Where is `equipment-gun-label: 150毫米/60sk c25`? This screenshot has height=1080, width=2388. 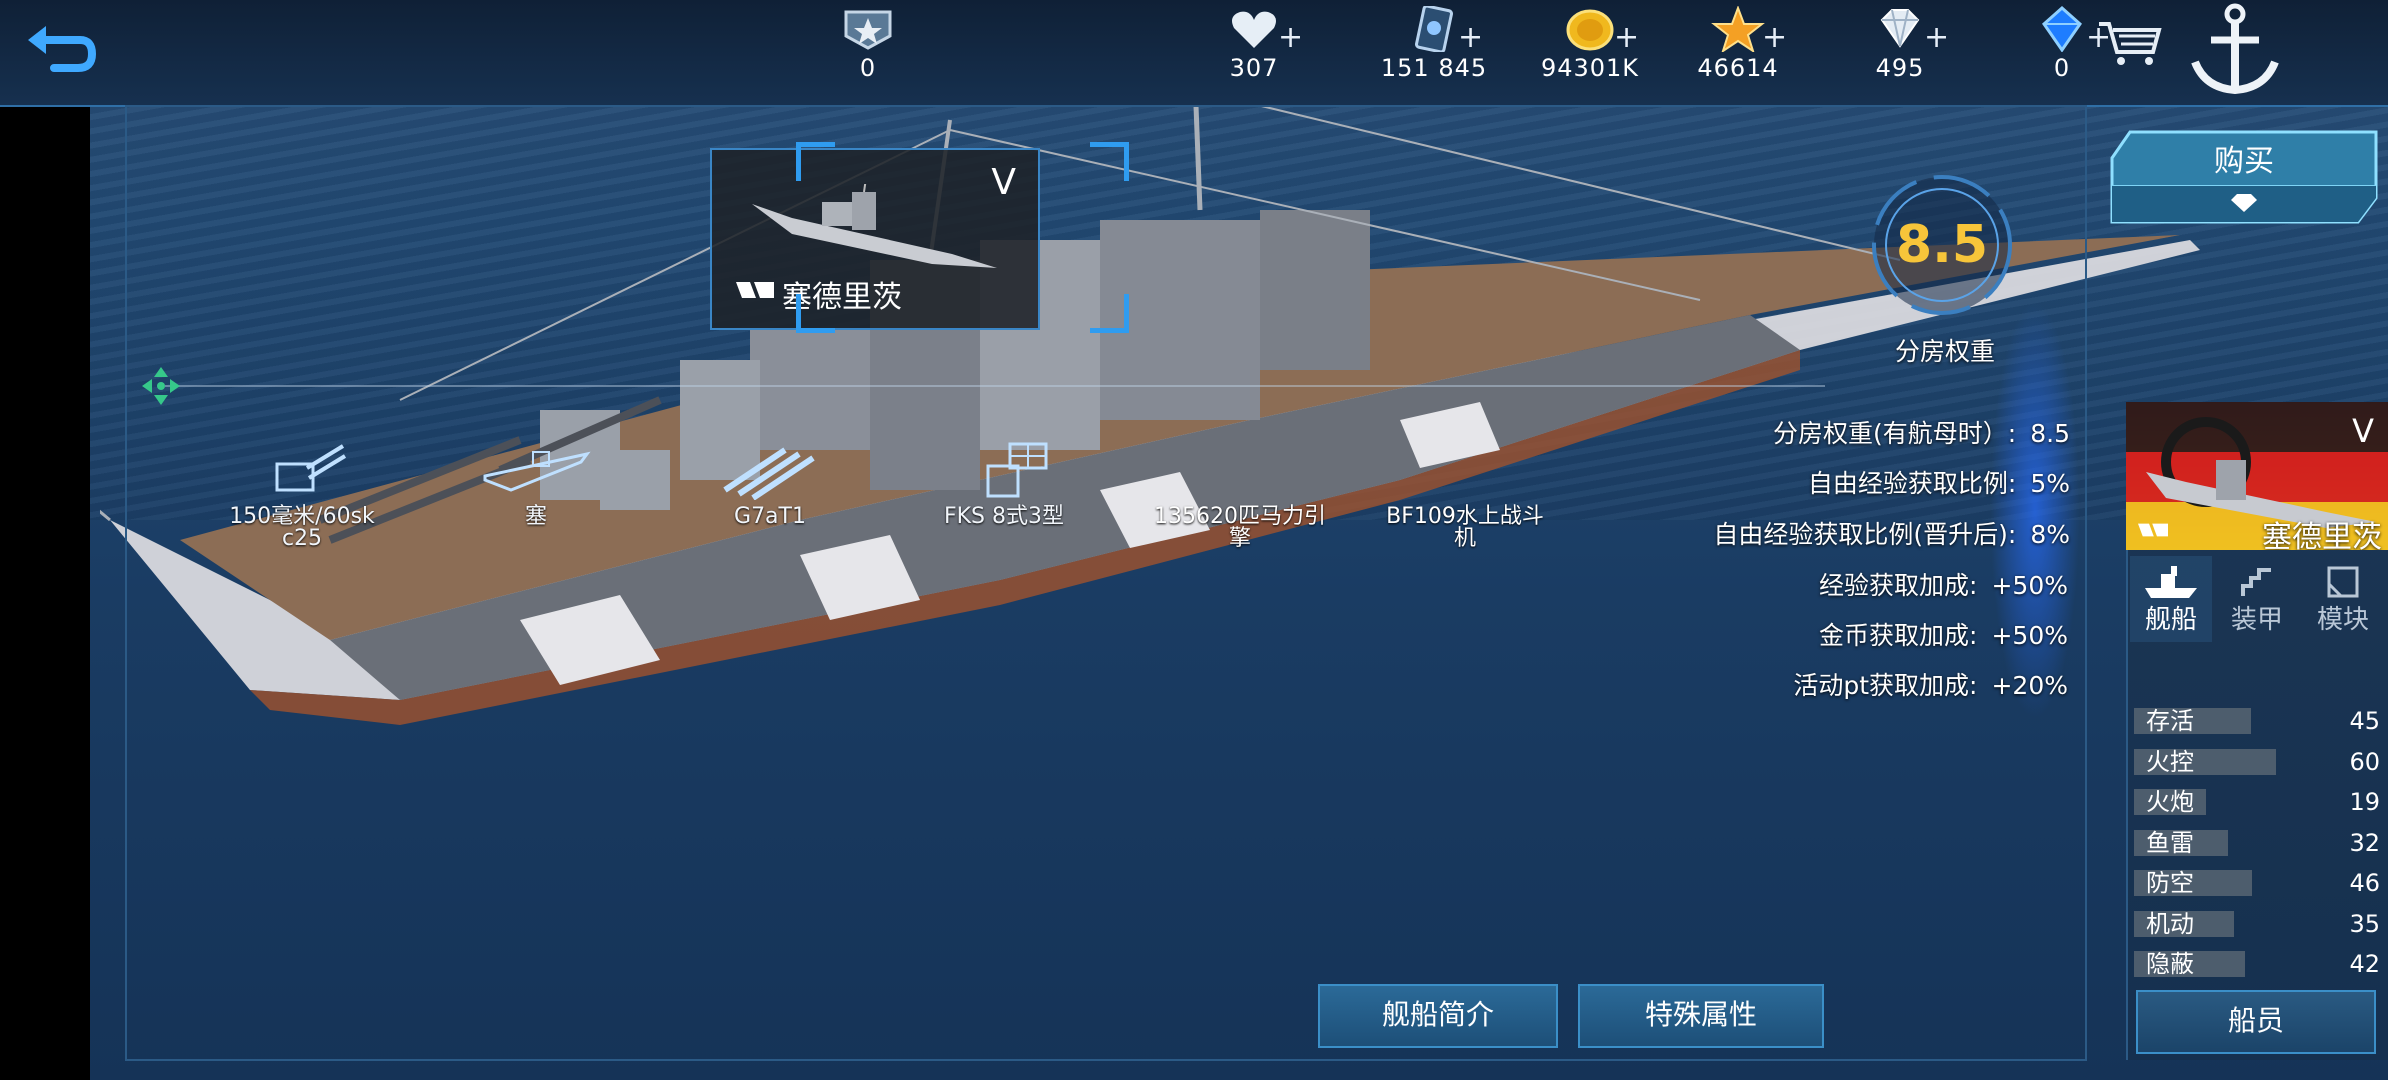
equipment-gun-label: 150毫米/60sk c25 is located at coordinates (302, 527).